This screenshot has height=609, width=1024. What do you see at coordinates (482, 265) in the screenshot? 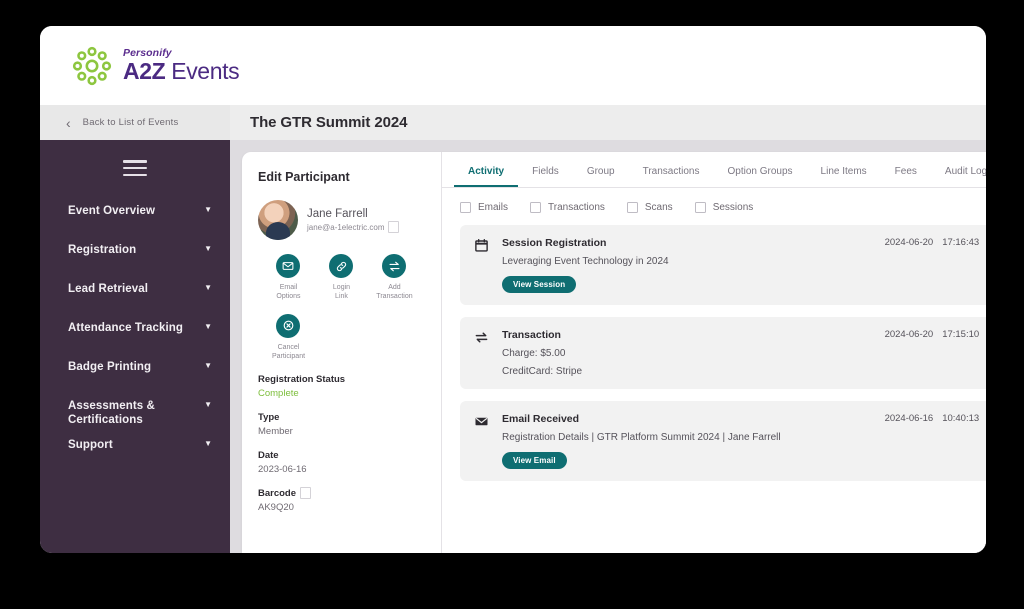
I see `calendar-icon` at bounding box center [482, 265].